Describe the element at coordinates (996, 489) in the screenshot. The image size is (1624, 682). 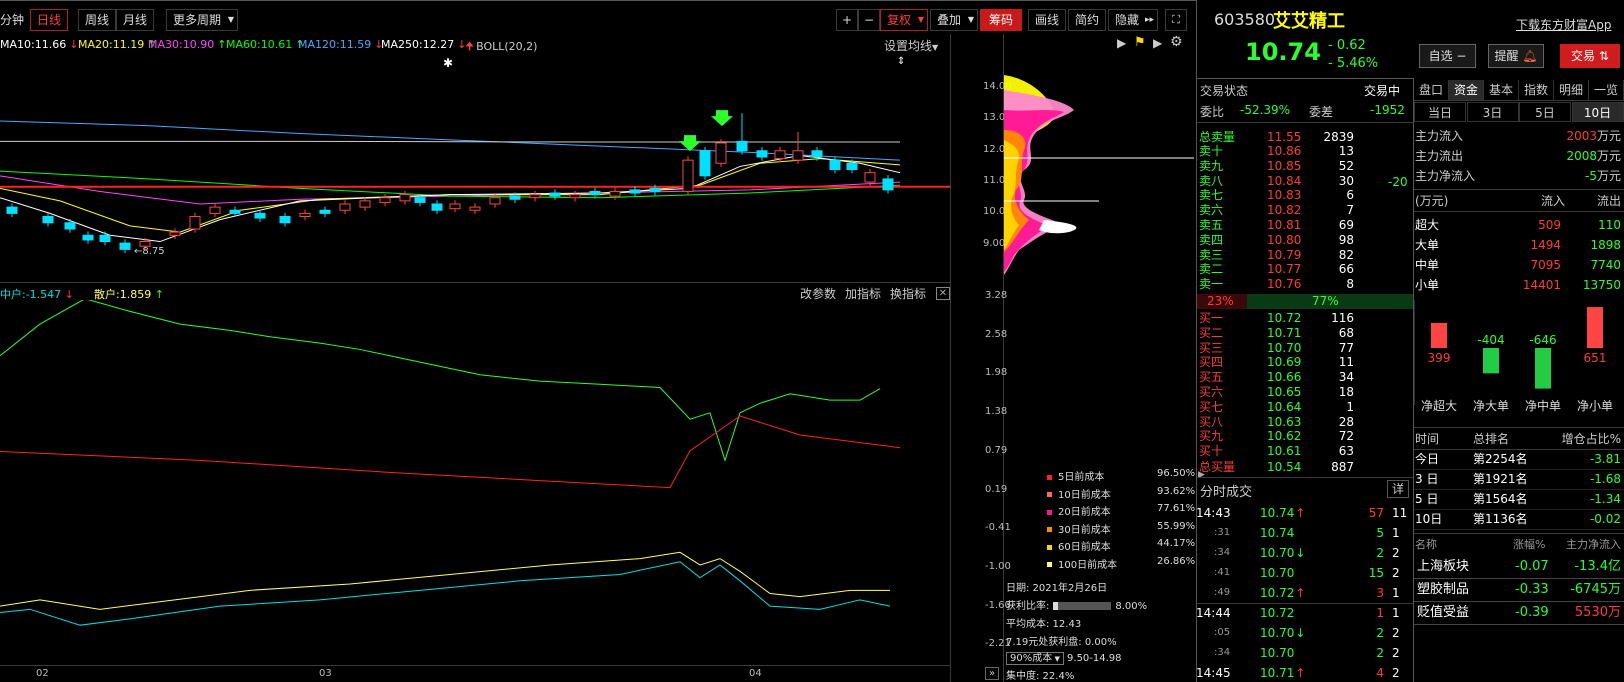
I see `indicator-tick: 0.19` at that location.